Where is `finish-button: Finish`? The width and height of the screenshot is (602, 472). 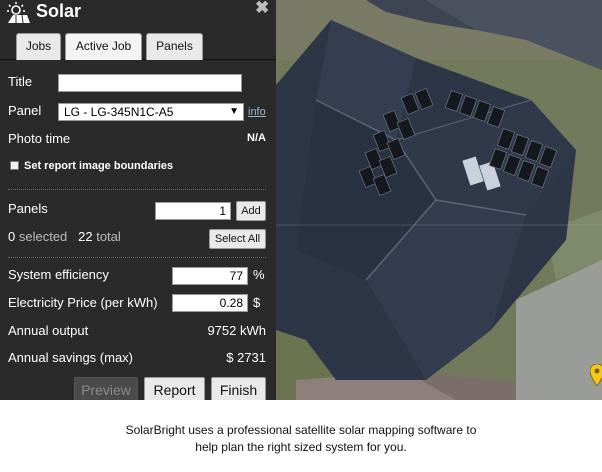
finish-button: Finish is located at coordinates (238, 388).